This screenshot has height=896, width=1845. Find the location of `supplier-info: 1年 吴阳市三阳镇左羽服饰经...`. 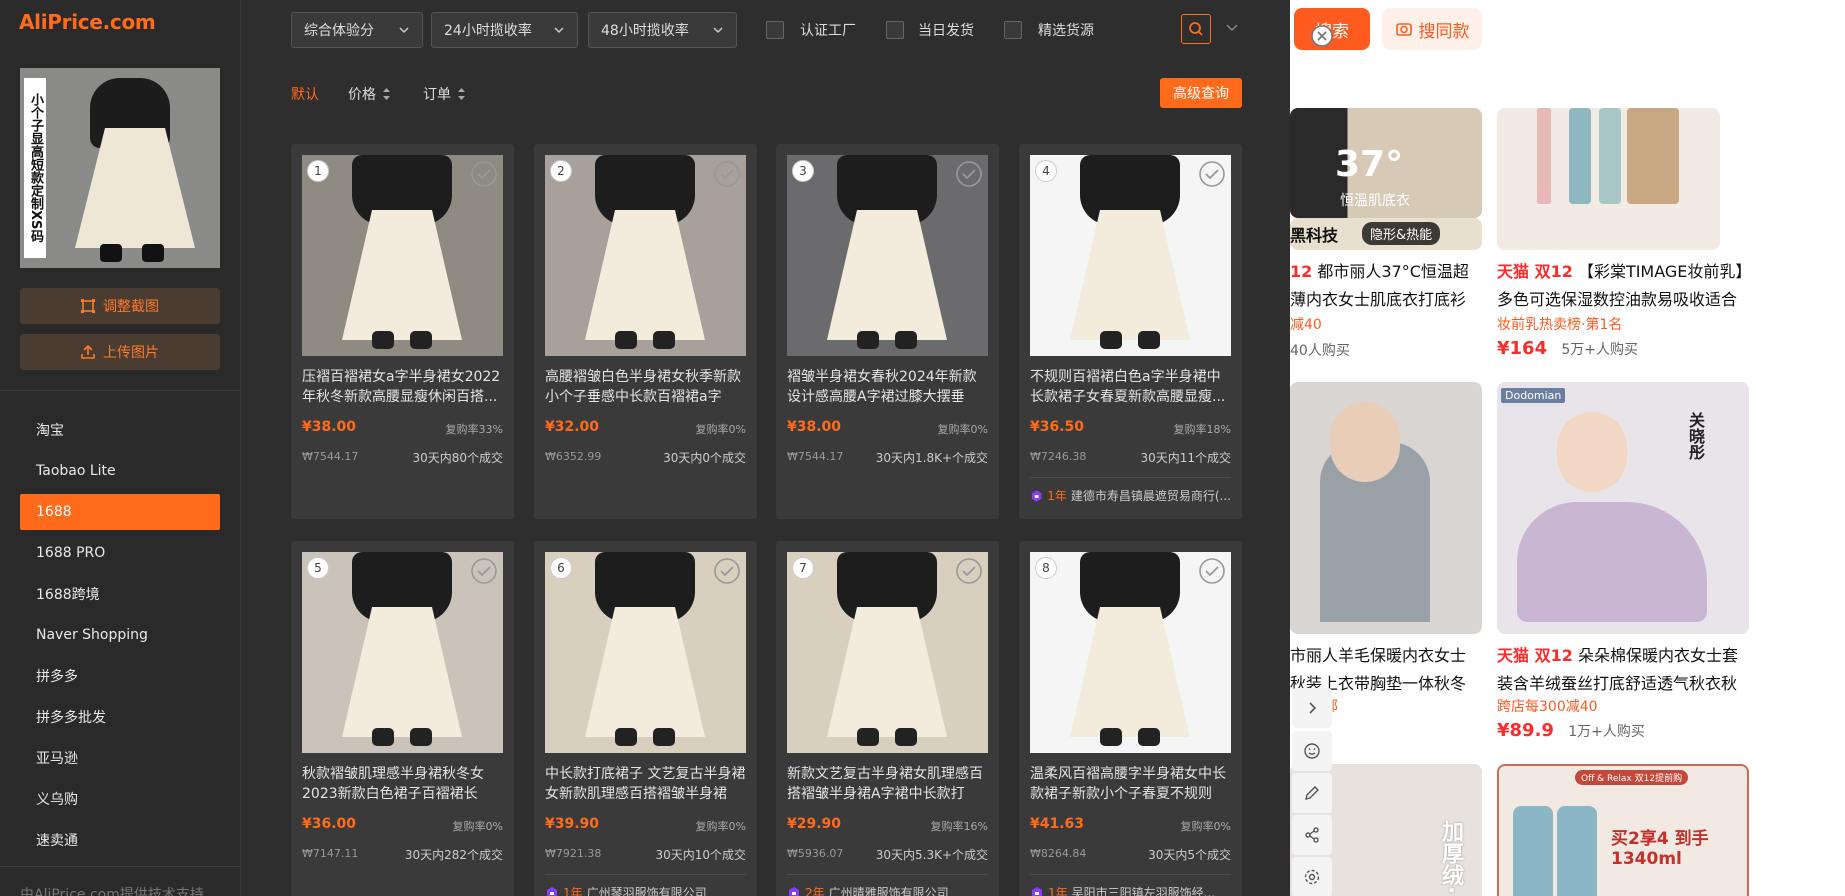

supplier-info: 1年 吴阳市三阳镇左羽服饰经... is located at coordinates (1130, 890).